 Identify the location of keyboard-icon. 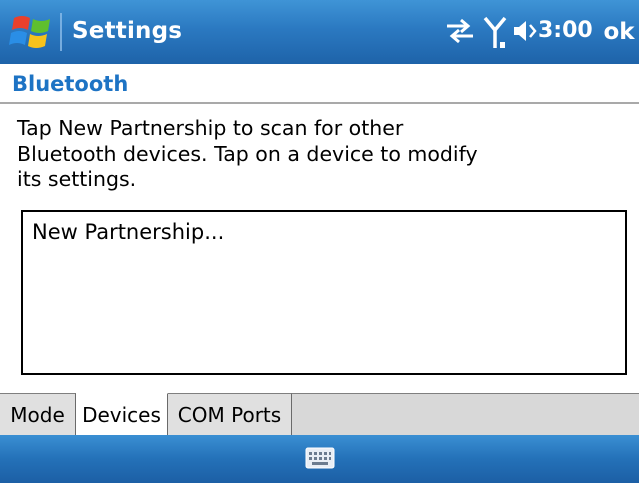
(320, 458).